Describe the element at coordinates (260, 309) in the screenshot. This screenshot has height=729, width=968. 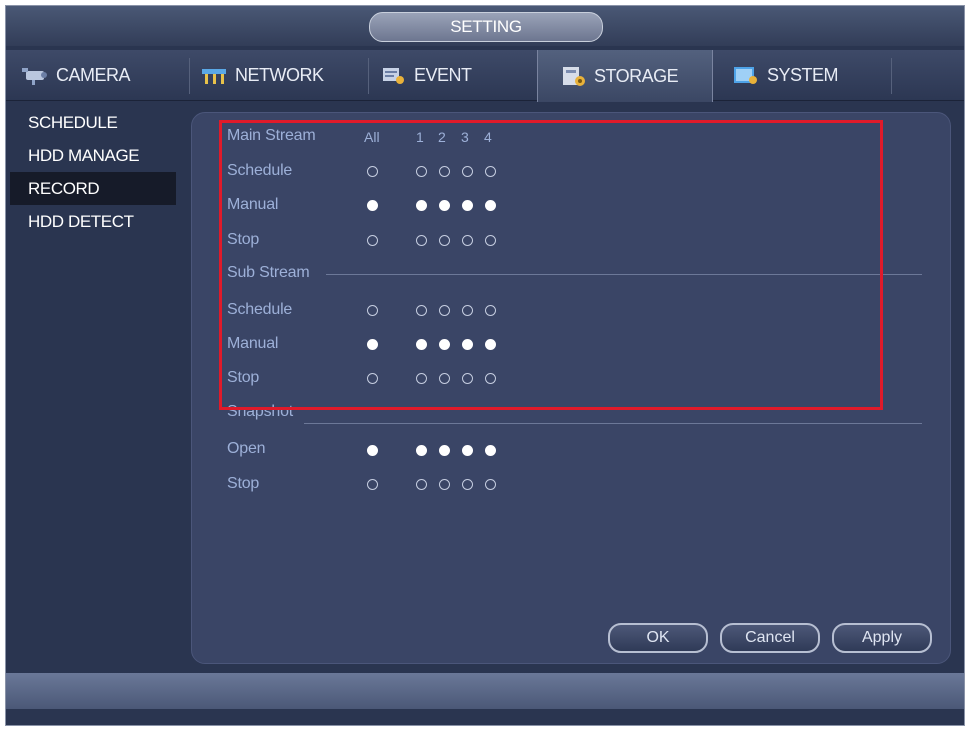
I see `sub-schedule-label: Schedule` at that location.